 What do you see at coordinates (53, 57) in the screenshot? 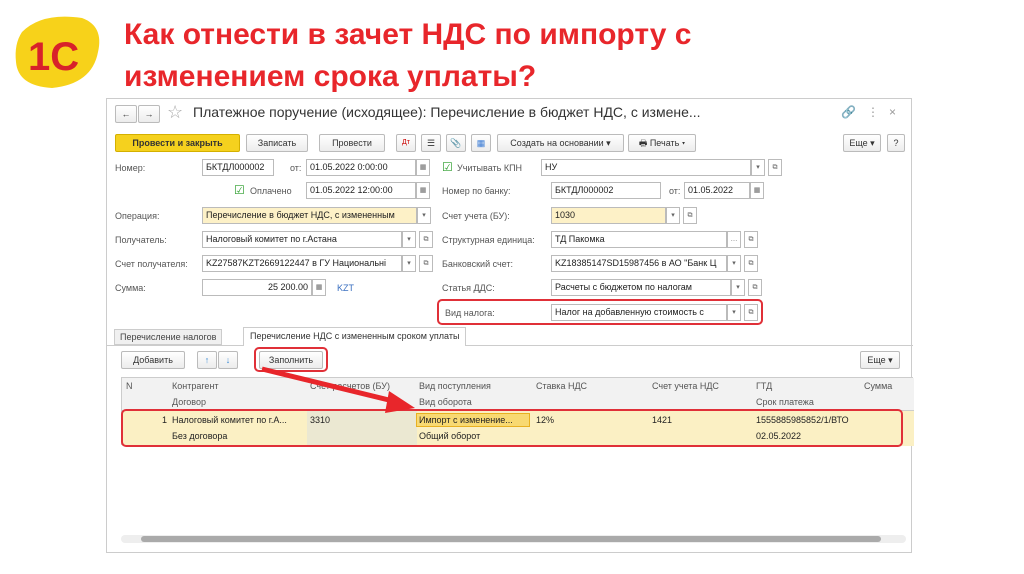
I see `svg-text: 1С` at bounding box center [53, 57].